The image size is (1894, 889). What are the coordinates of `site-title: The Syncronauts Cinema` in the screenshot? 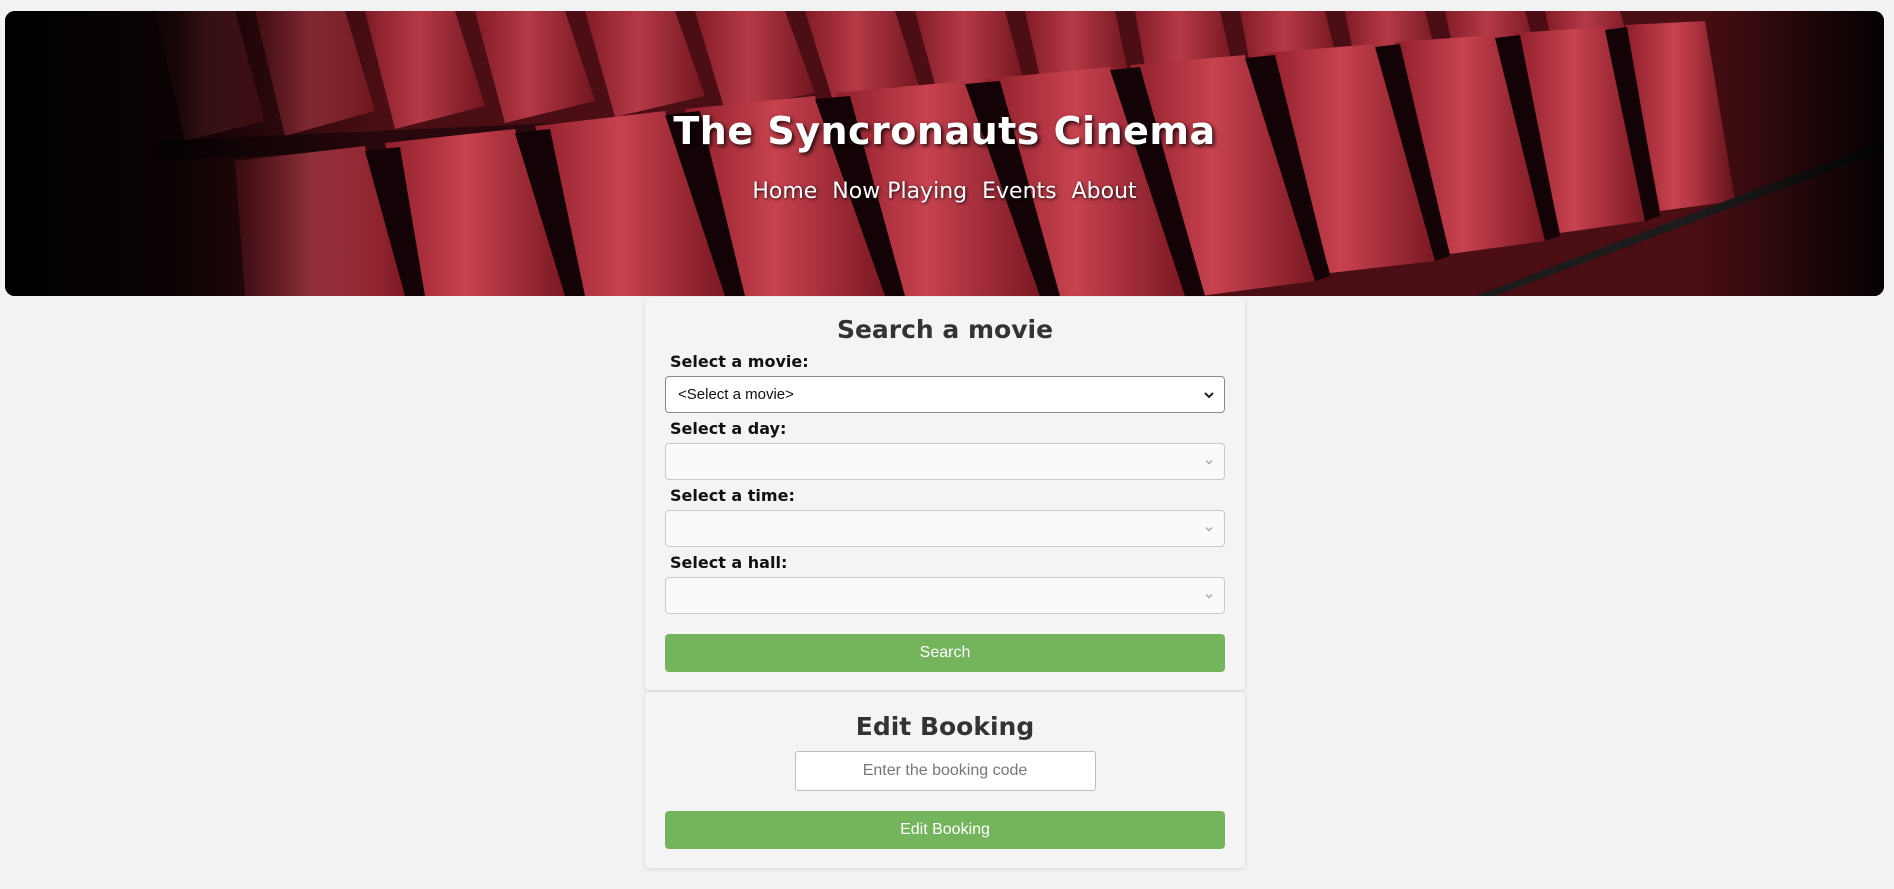 It's located at (944, 131).